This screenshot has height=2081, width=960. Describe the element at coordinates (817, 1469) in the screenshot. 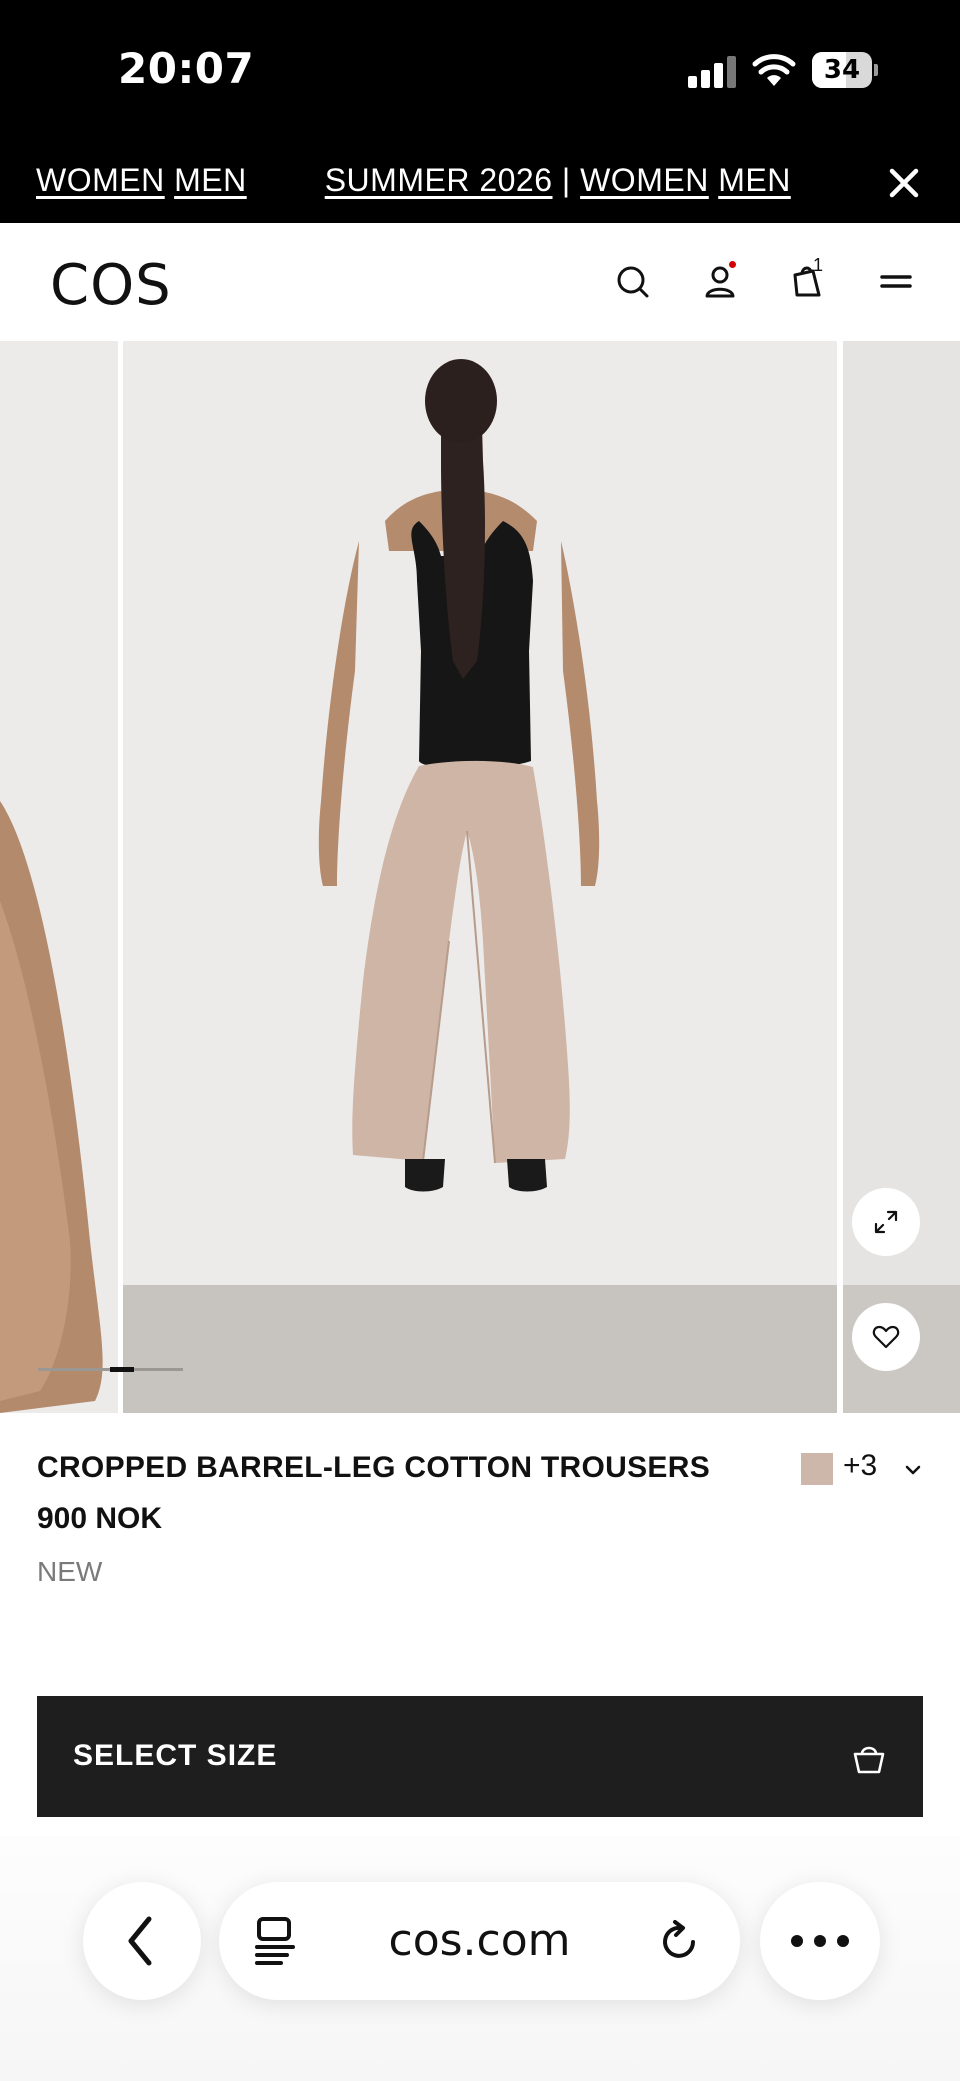

I see `color-swatch` at that location.